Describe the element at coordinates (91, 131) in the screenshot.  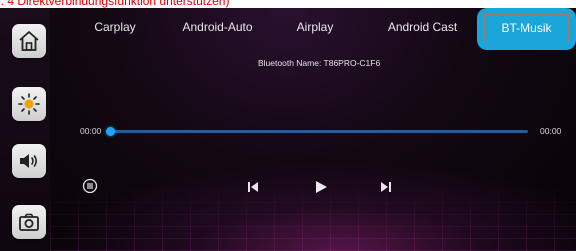
I see `time-current: 00:00` at that location.